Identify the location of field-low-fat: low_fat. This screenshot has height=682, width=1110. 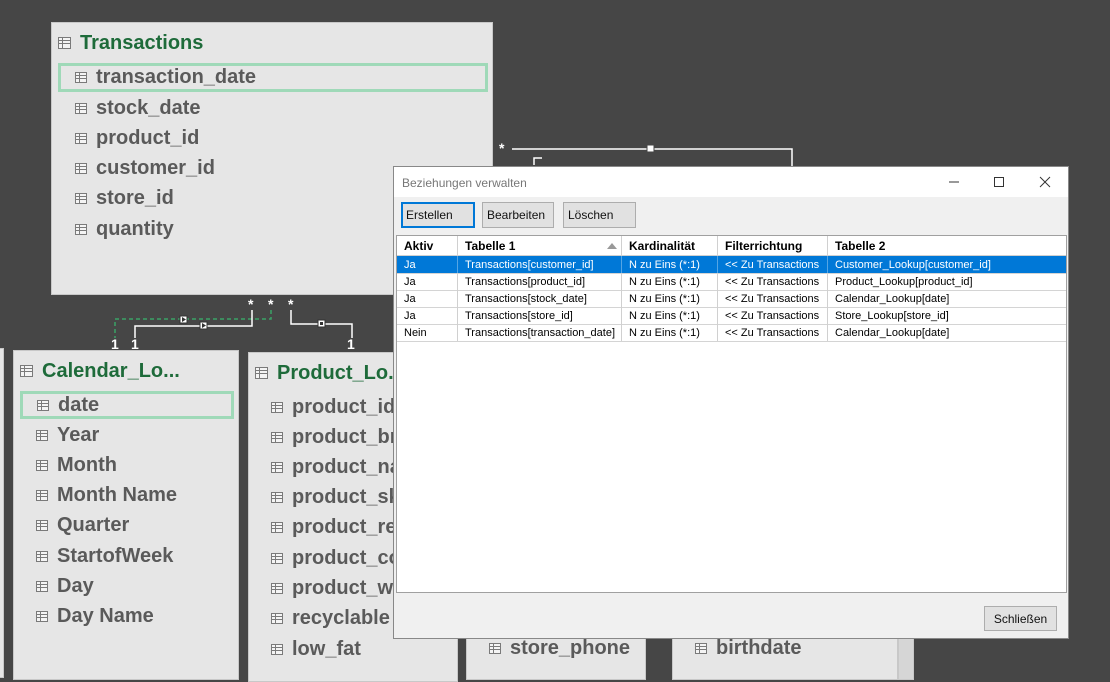
(363, 649).